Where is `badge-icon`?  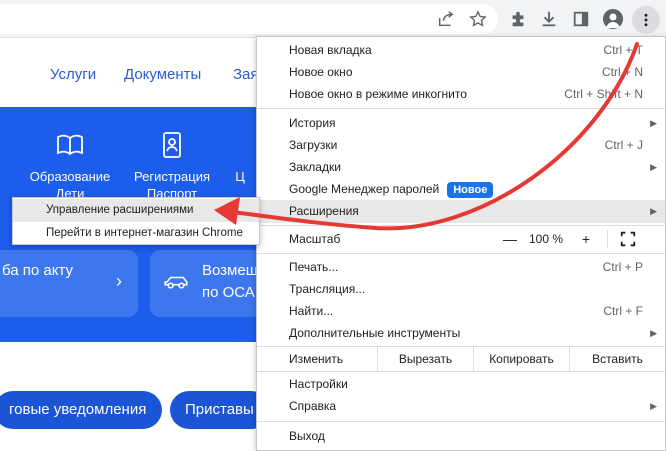
badge-icon is located at coordinates (172, 145).